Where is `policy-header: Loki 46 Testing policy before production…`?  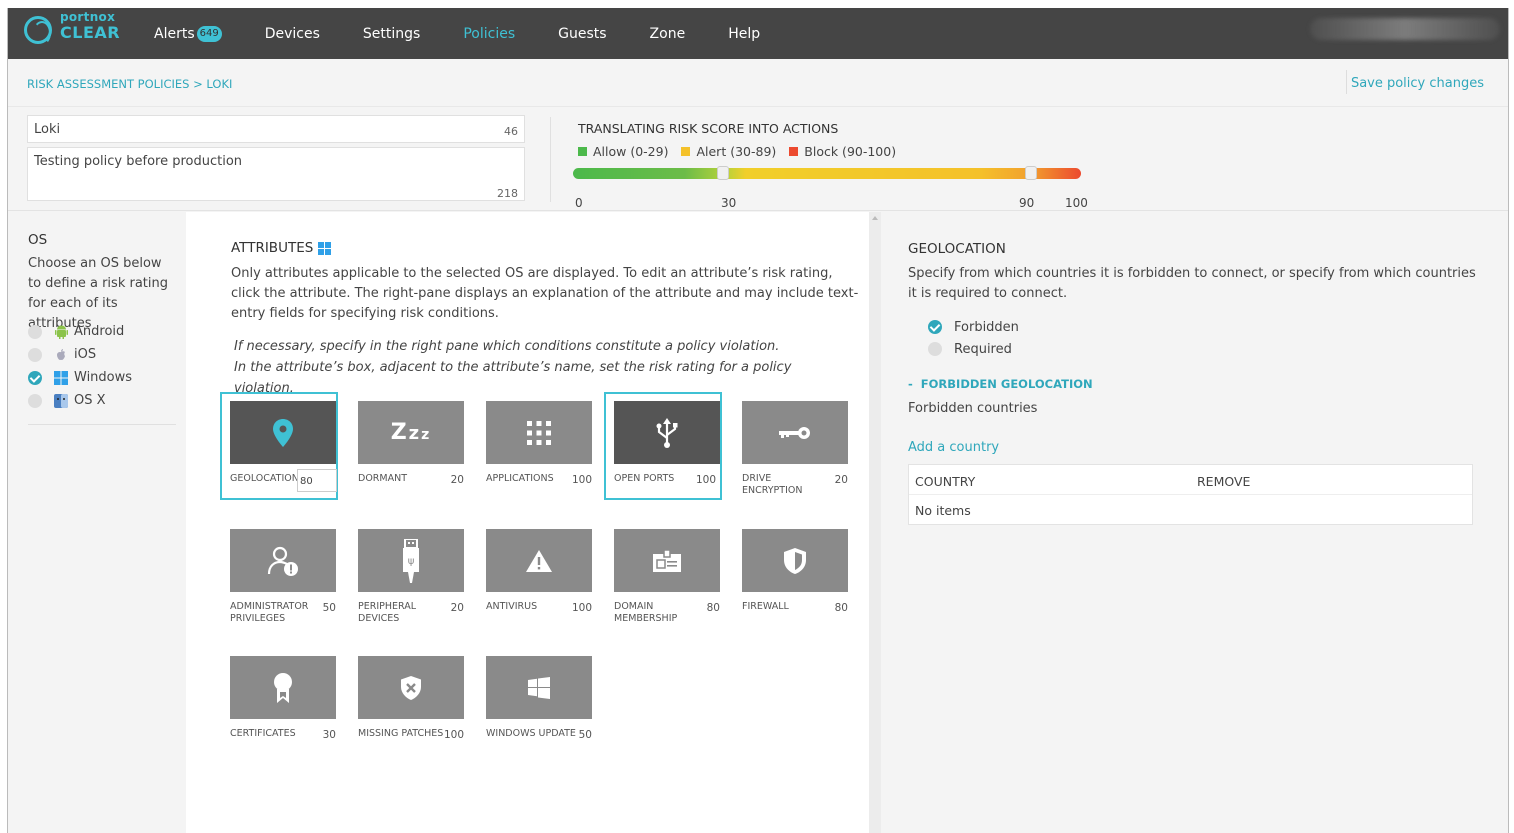 policy-header: Loki 46 Testing policy before production… is located at coordinates (758, 159).